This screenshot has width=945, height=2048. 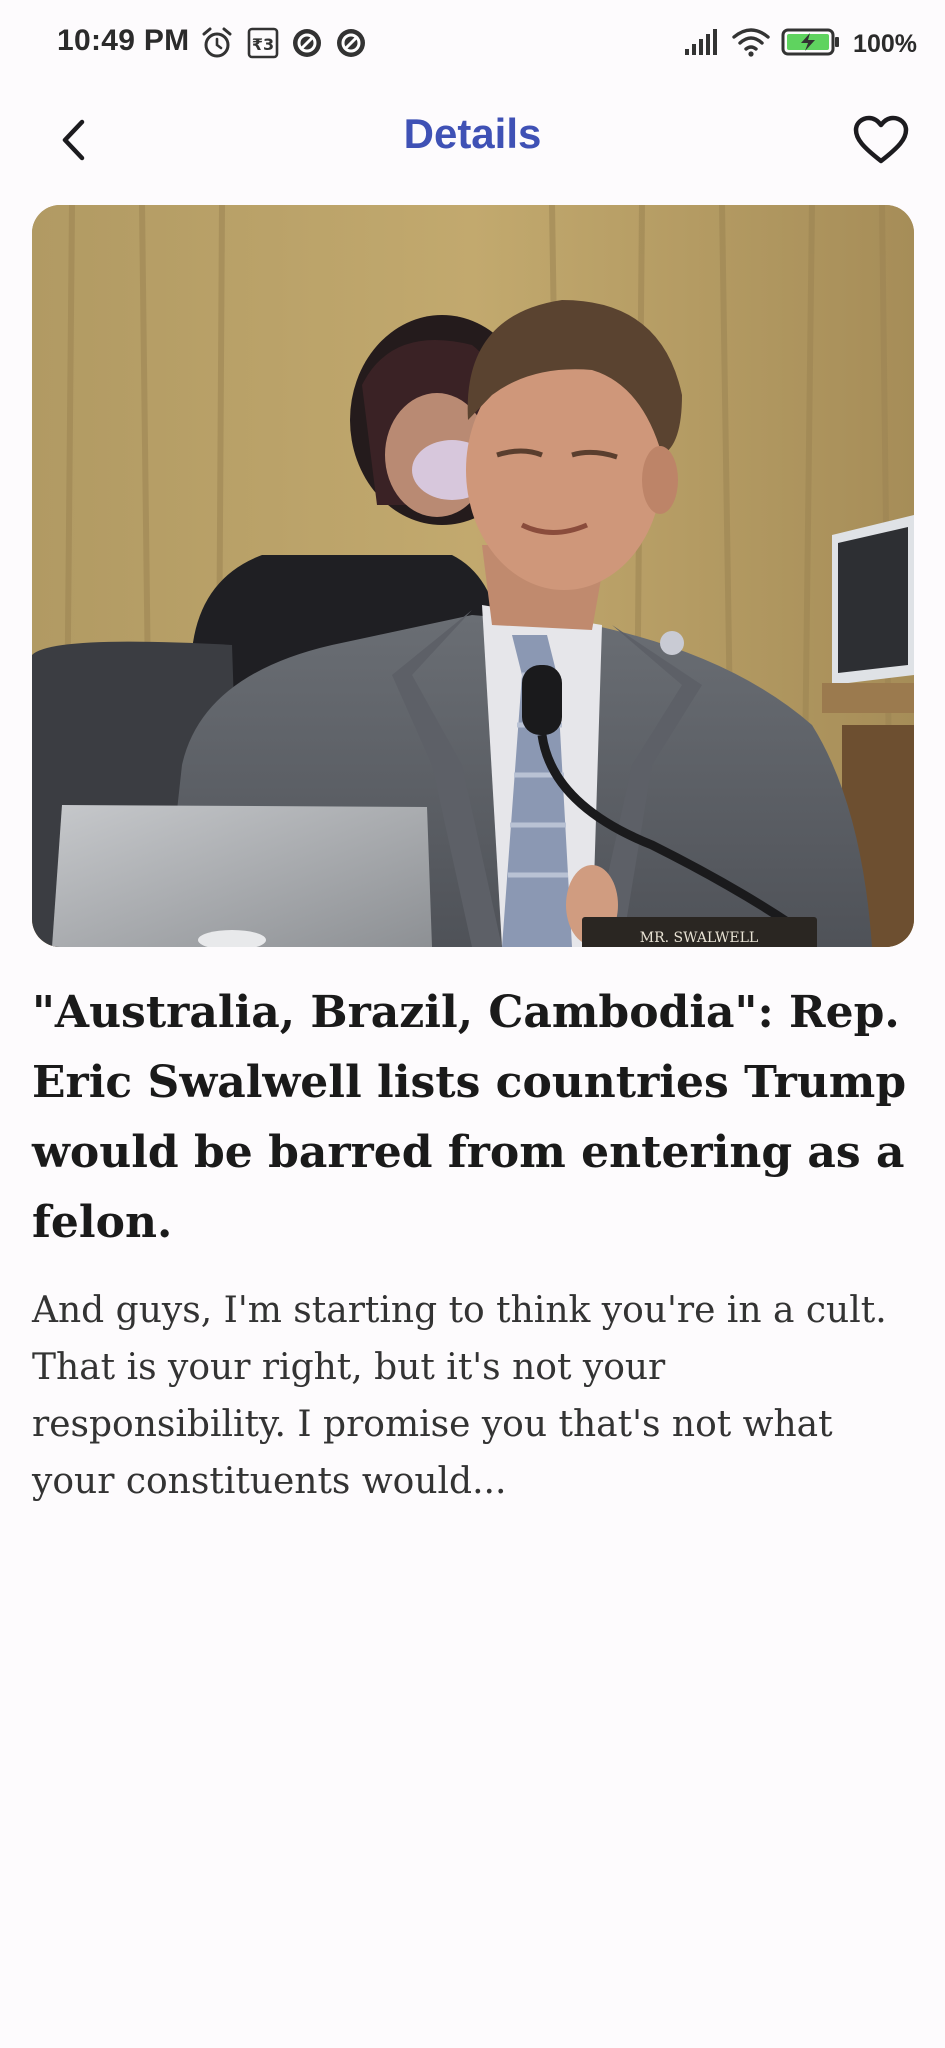 I want to click on rupee-icon: ₹3, so click(x=263, y=43).